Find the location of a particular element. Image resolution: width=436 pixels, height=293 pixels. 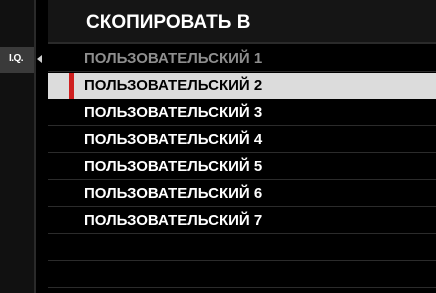

menu-item-custom-3: ПОЛЬЗОВАТЕЛЬСКИЙ 3 is located at coordinates (242, 113).